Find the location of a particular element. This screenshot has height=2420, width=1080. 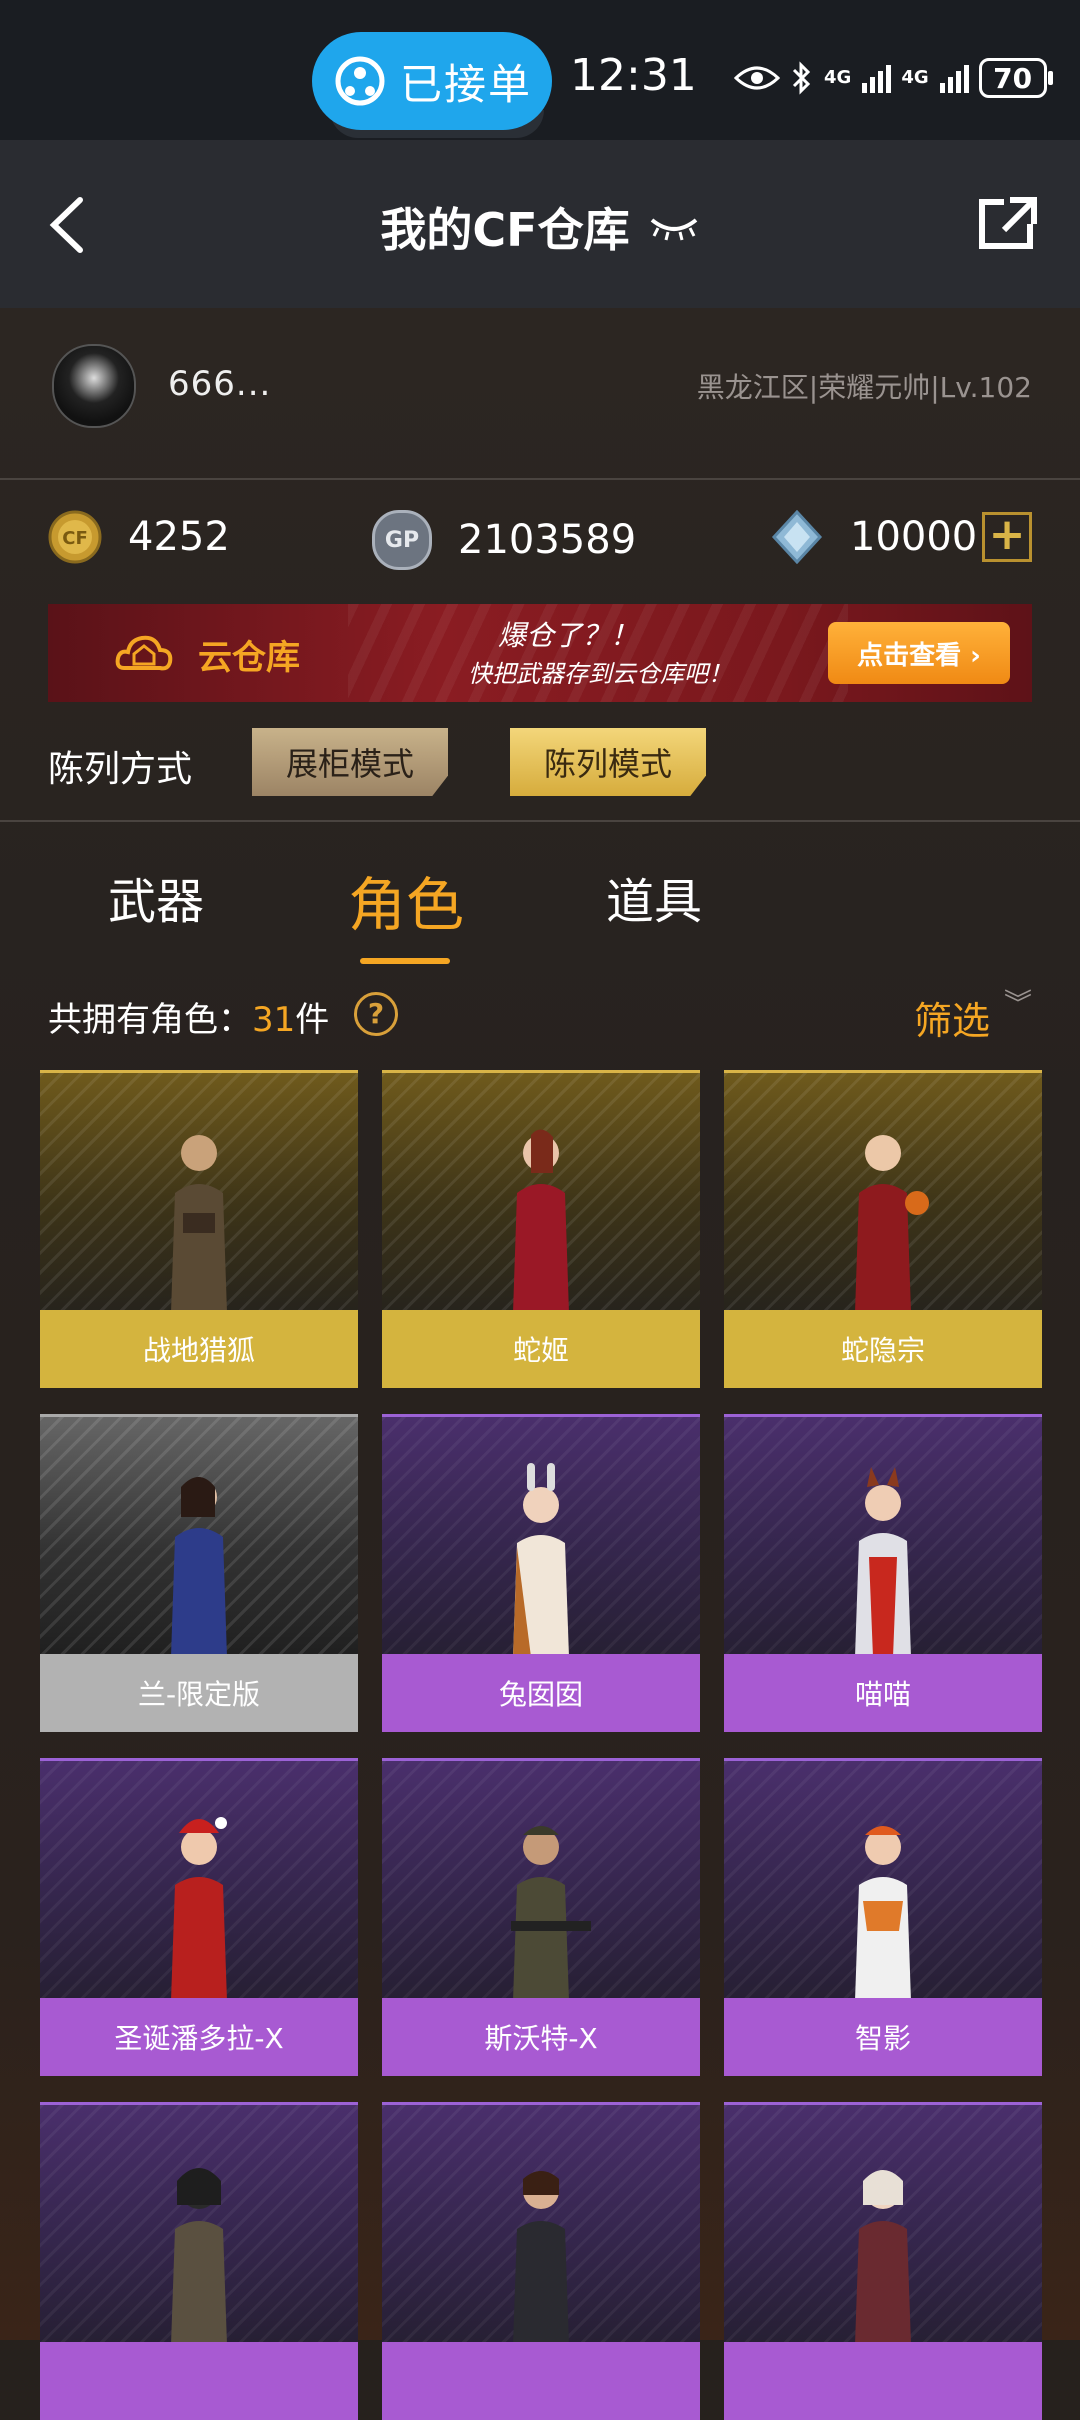

tab-roles: 角色 is located at coordinates (406, 900).